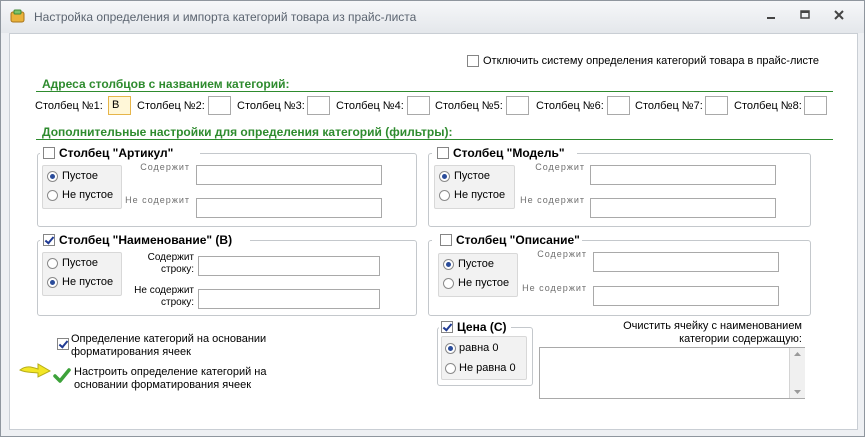 This screenshot has height=437, width=865. Describe the element at coordinates (479, 348) in the screenshot. I see `price-radio-zero-label: равна 0` at that location.